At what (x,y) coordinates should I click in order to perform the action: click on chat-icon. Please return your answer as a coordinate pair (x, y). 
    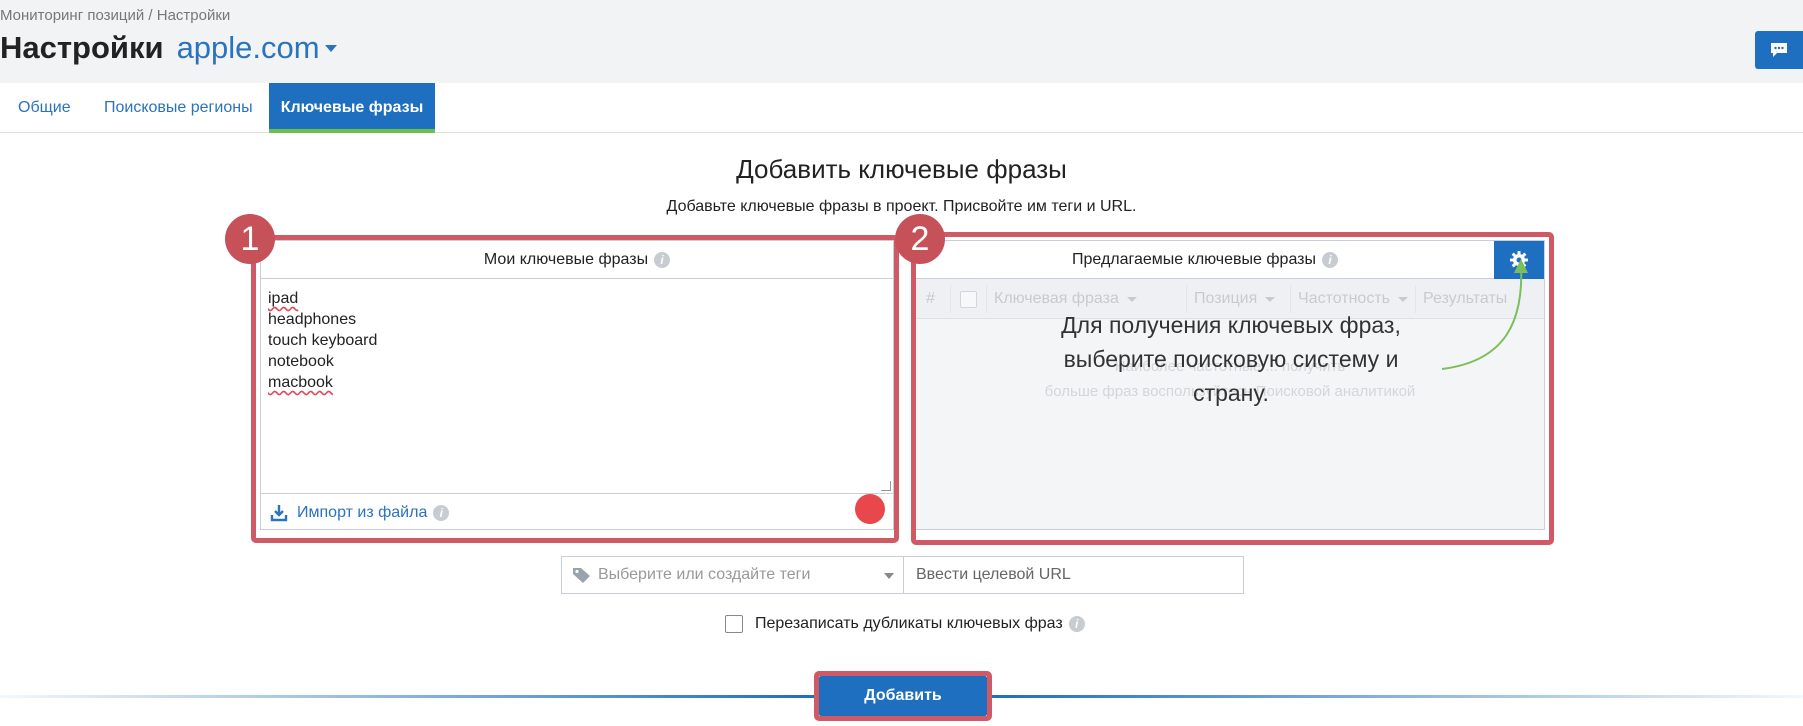
    Looking at the image, I should click on (1779, 50).